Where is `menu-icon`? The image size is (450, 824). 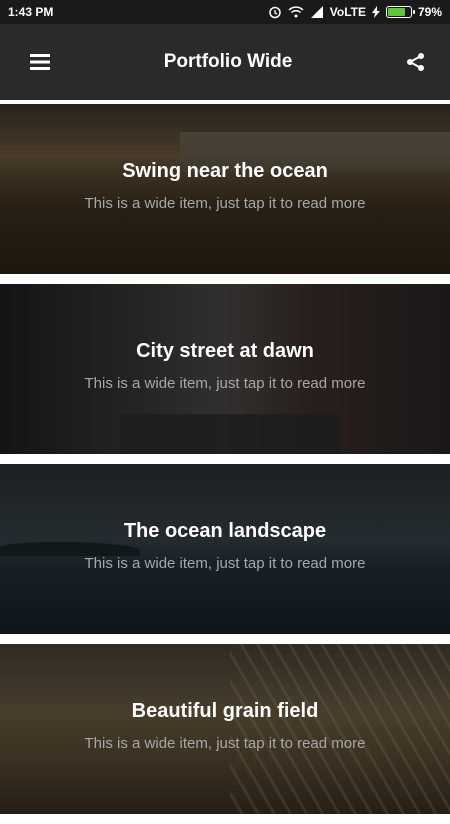 menu-icon is located at coordinates (40, 62).